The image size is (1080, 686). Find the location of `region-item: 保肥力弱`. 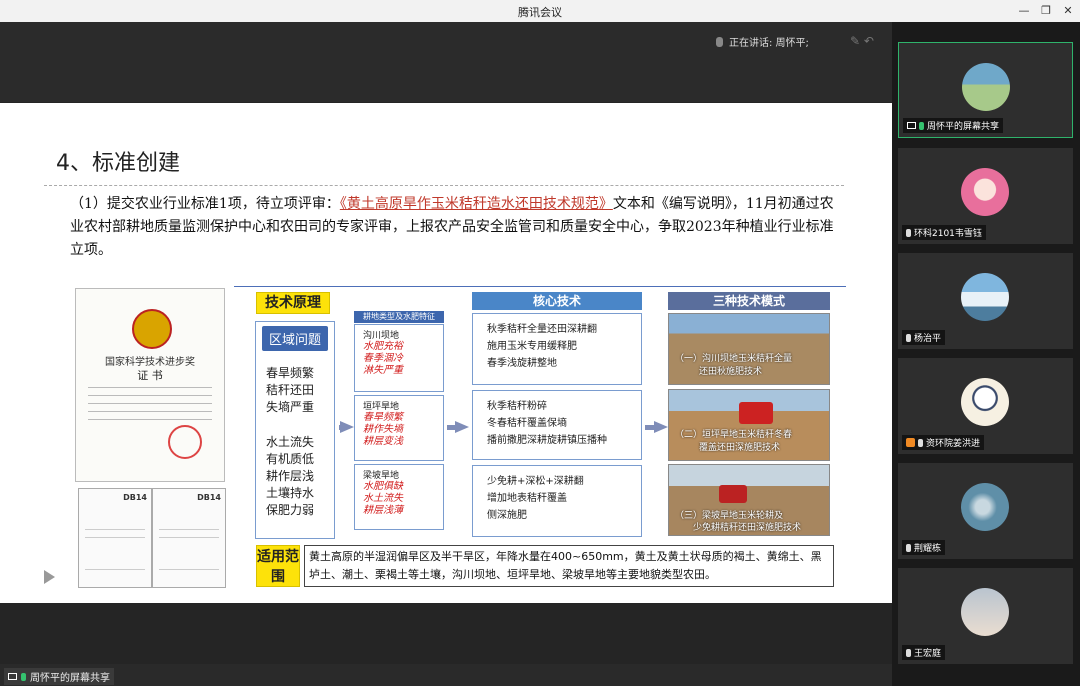

region-item: 保肥力弱 is located at coordinates (290, 510).